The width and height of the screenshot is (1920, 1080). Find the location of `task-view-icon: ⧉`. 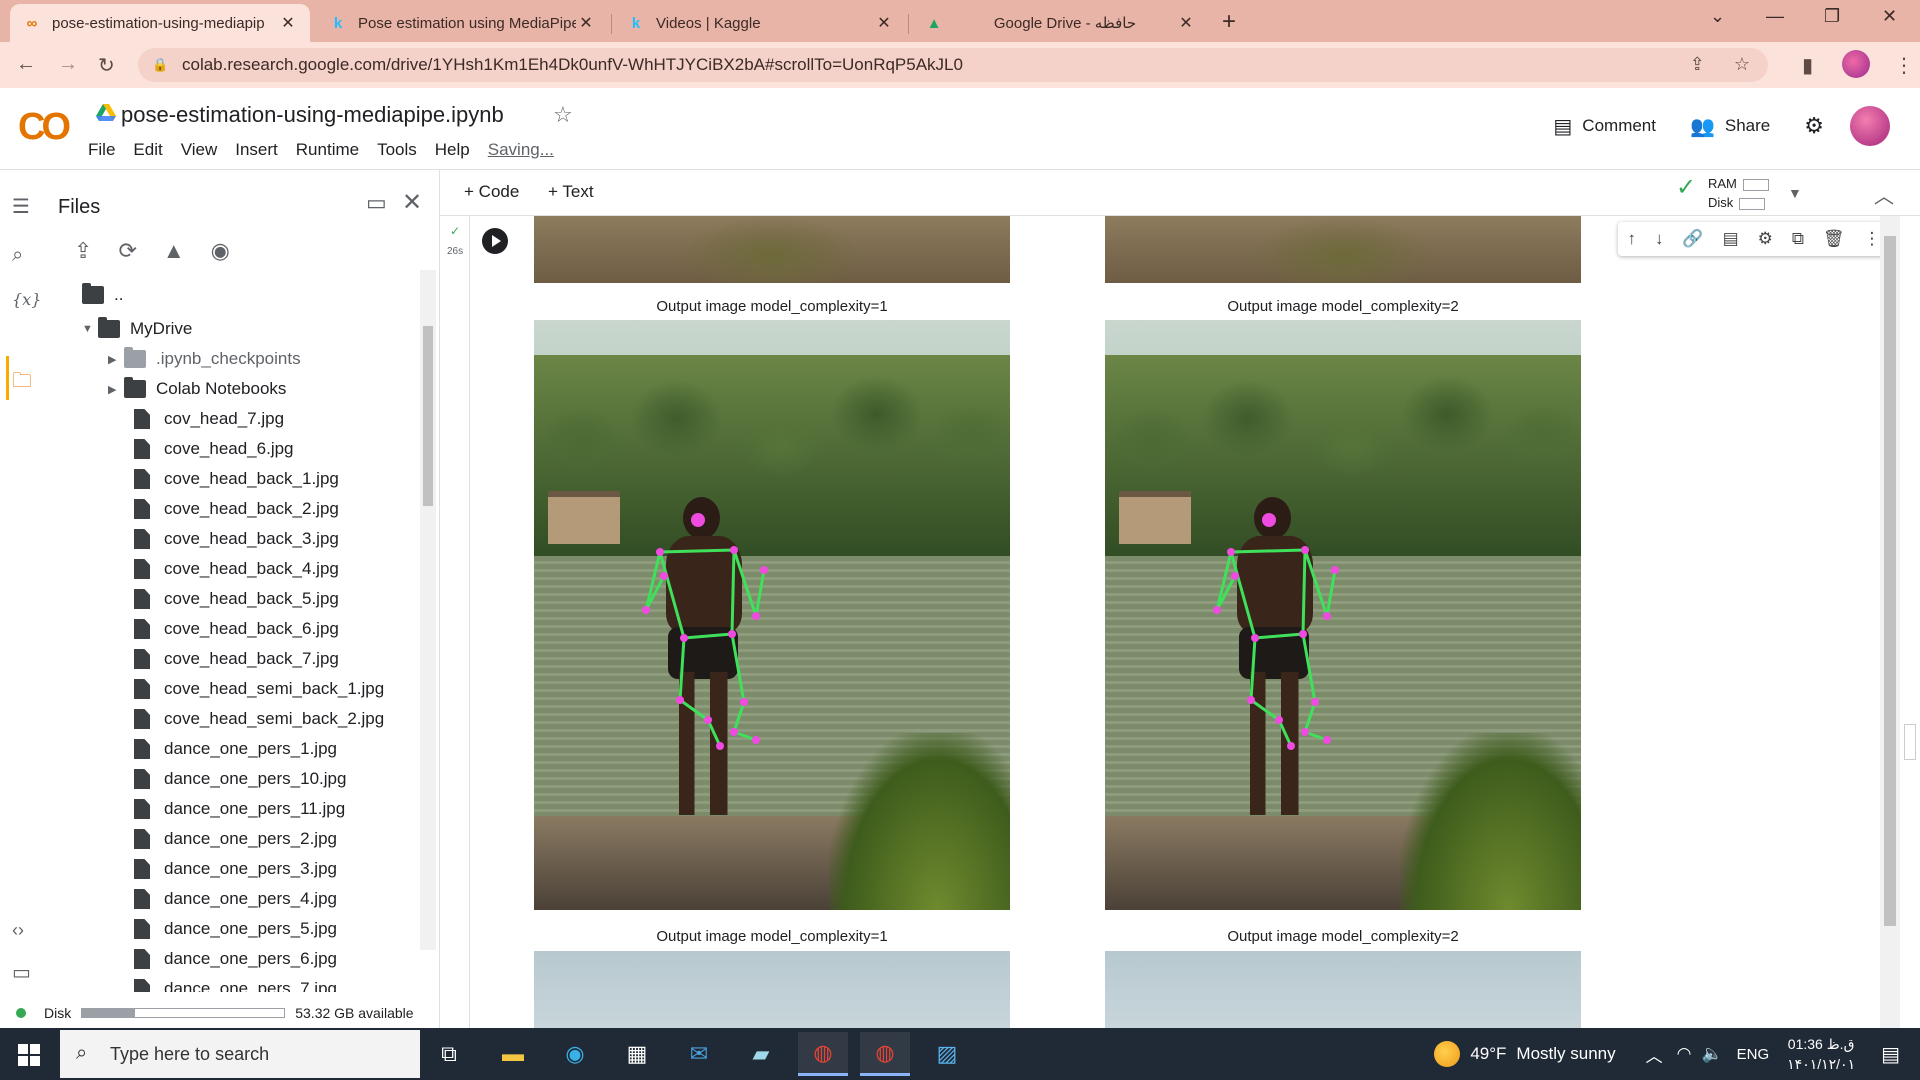

task-view-icon: ⧉ is located at coordinates (449, 1054).